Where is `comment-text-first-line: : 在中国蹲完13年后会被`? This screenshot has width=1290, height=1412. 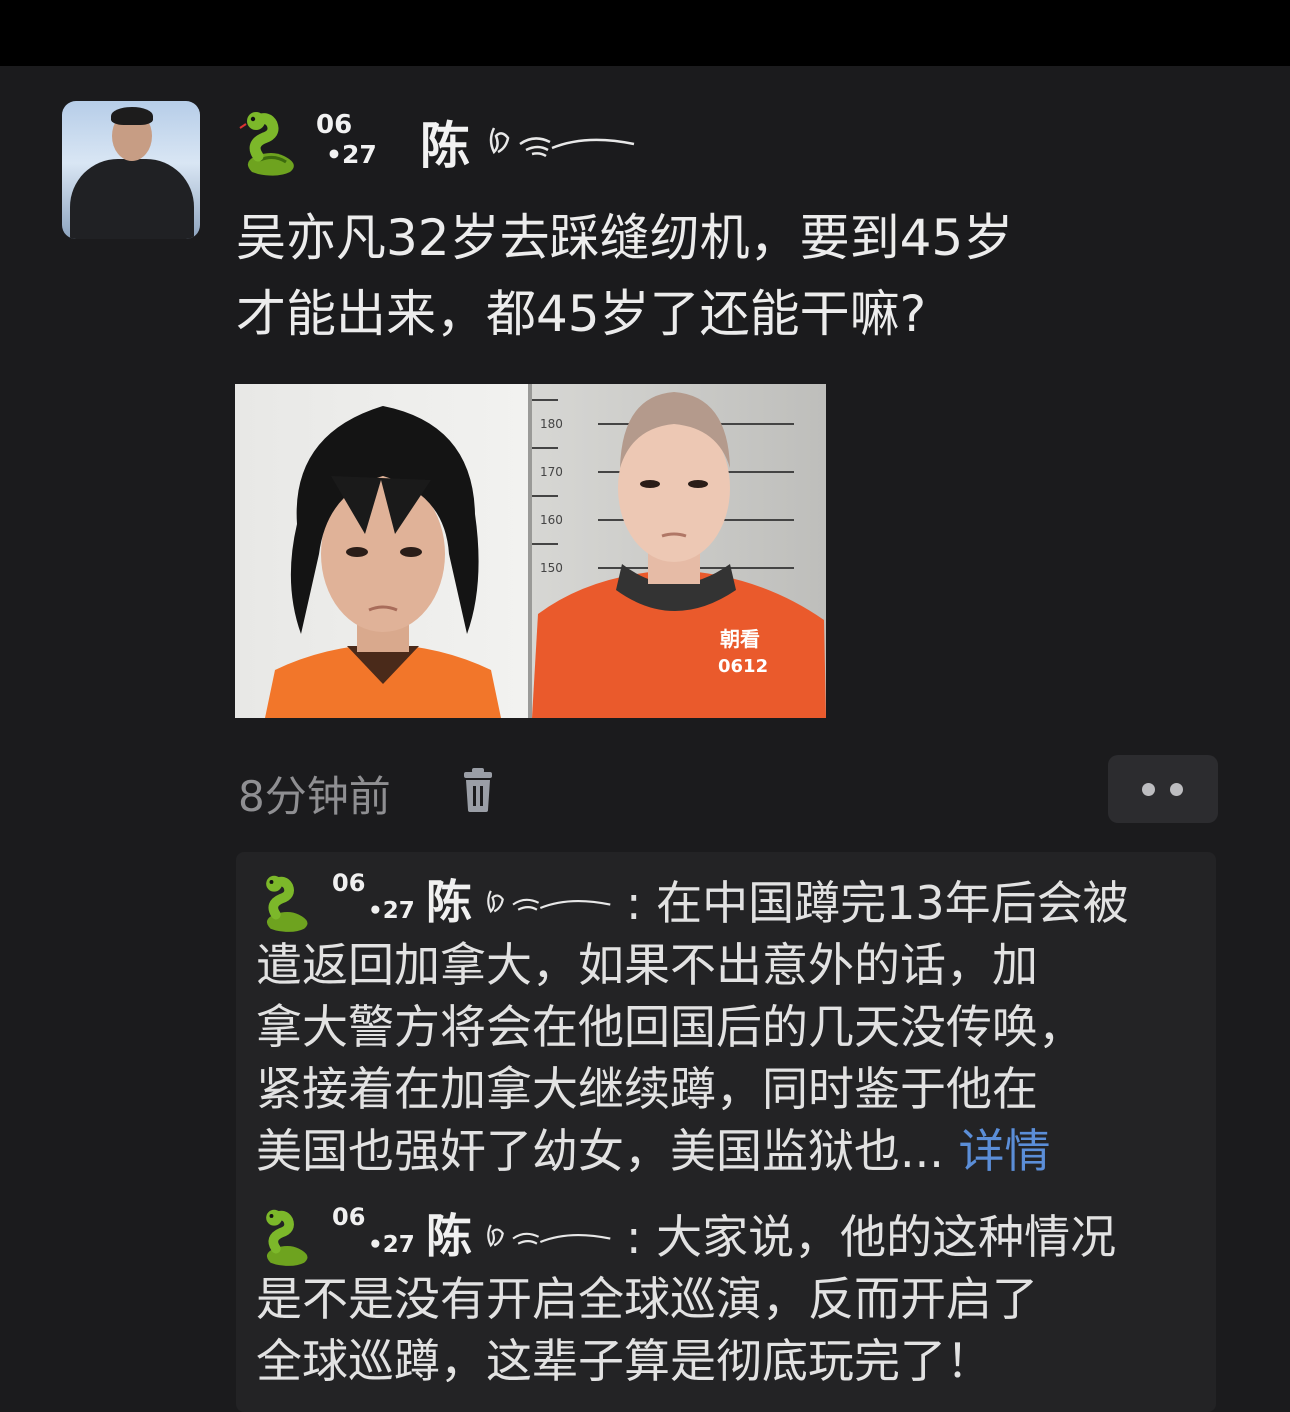 comment-text-first-line: : 在中国蹲完13年后会被 is located at coordinates (877, 903).